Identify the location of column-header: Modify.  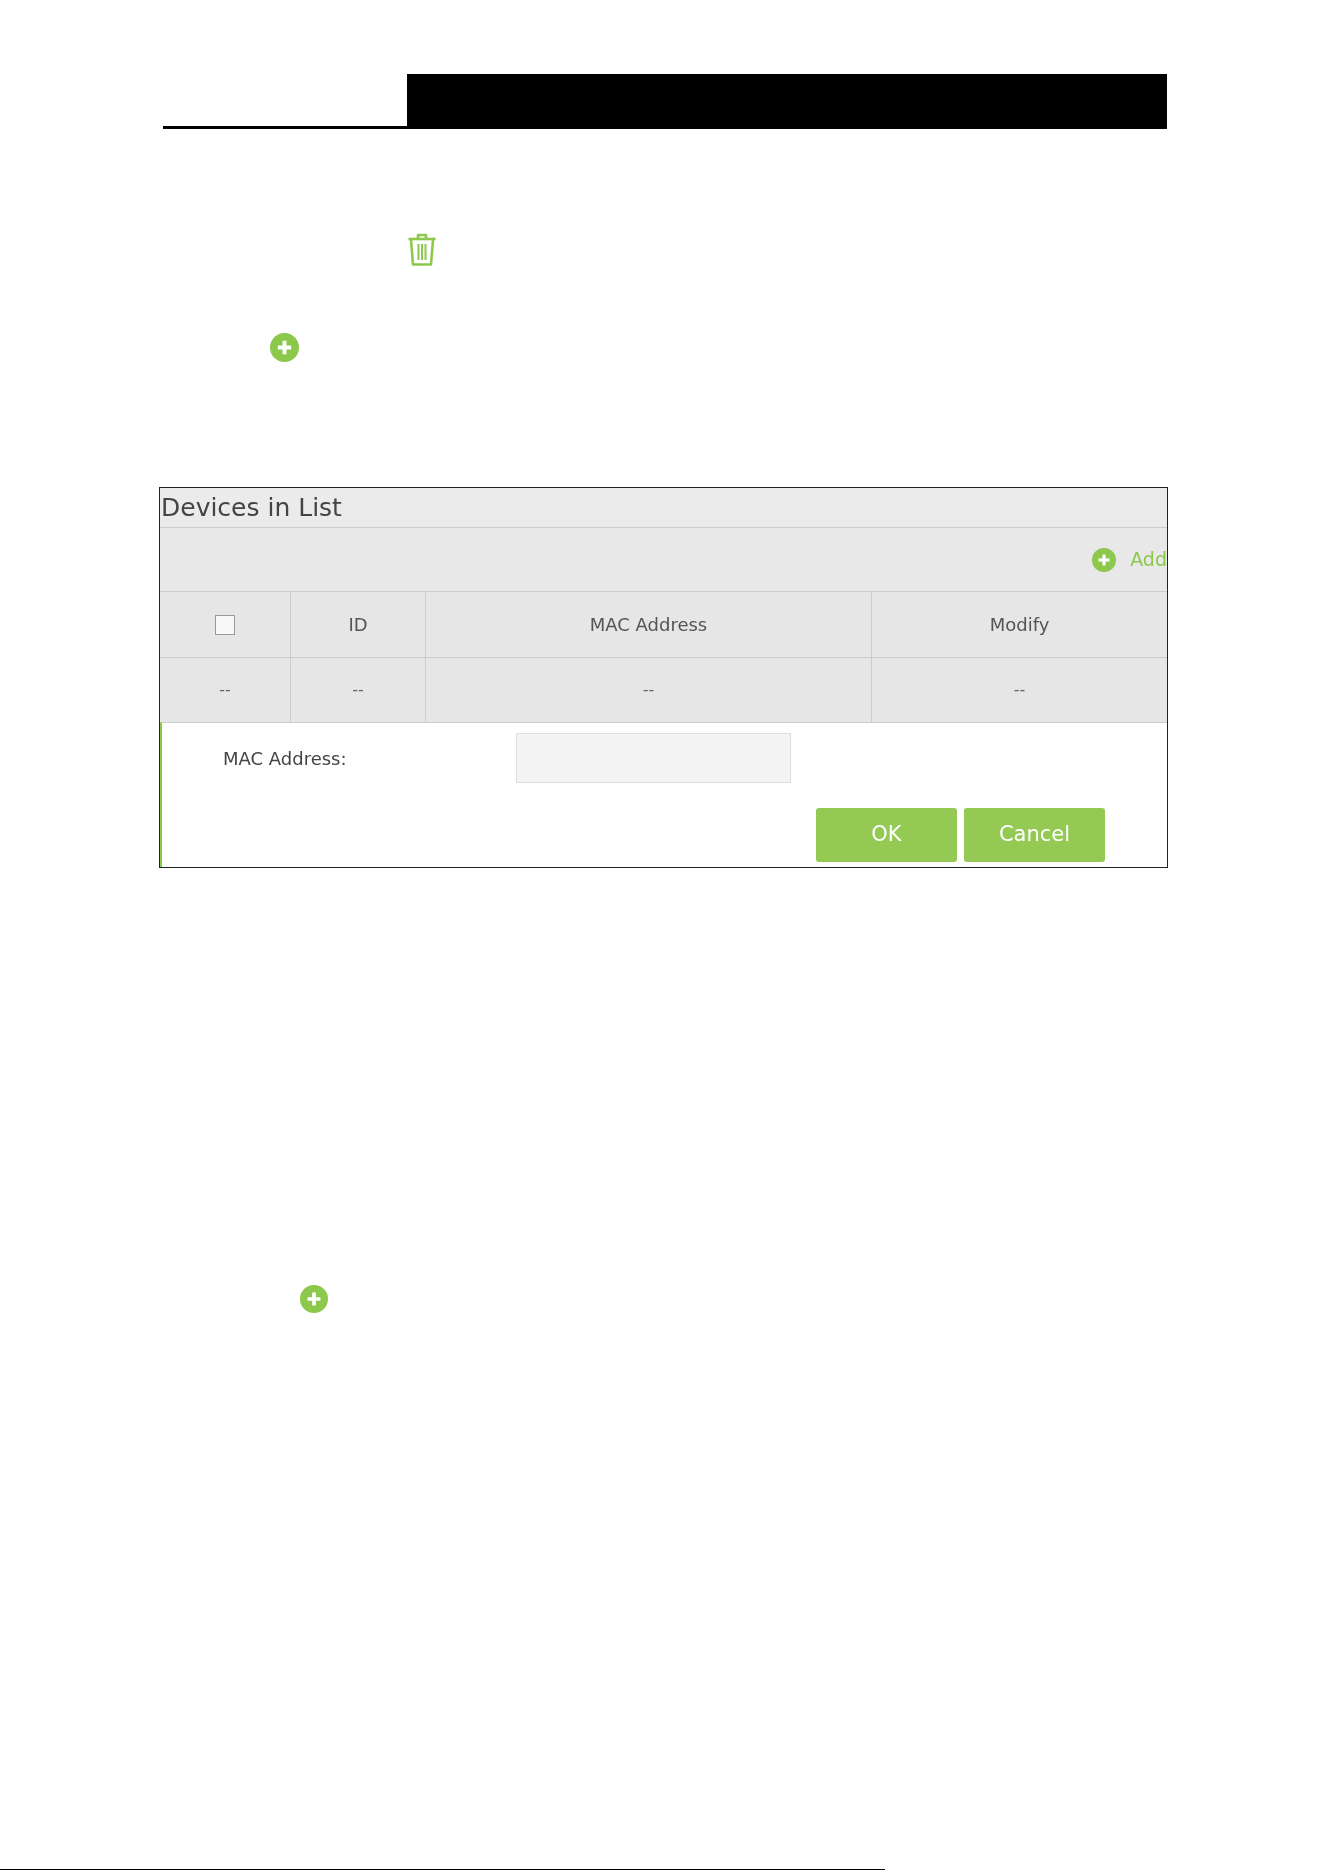
(1019, 625).